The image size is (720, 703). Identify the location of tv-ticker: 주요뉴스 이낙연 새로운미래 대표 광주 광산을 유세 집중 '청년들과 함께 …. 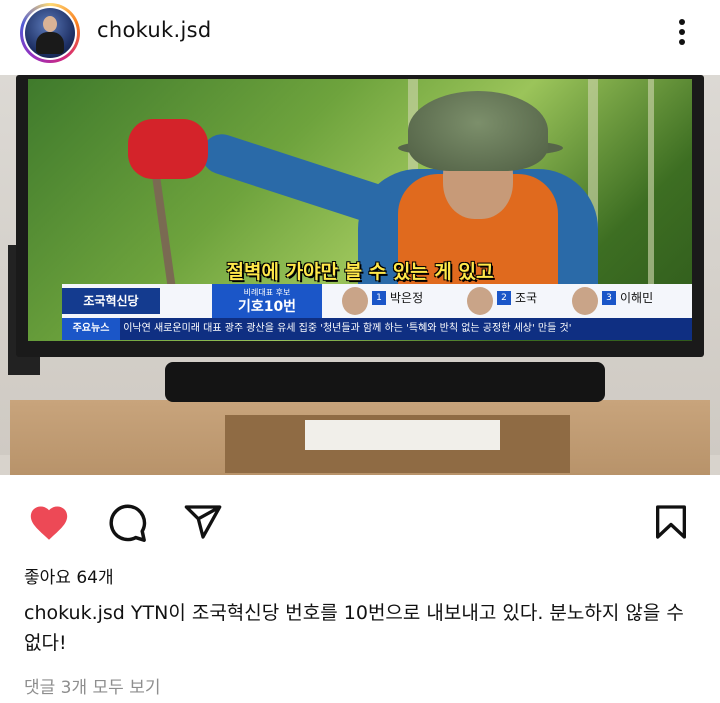
(377, 329).